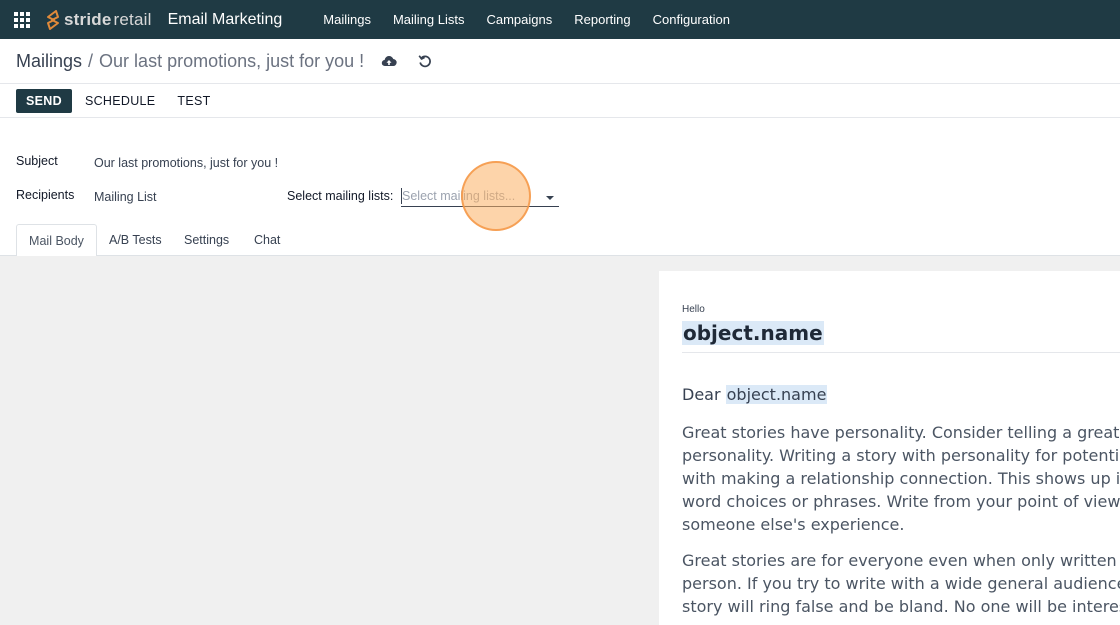 The image size is (1120, 625). Describe the element at coordinates (267, 240) in the screenshot. I see `tab-chat: Chat` at that location.